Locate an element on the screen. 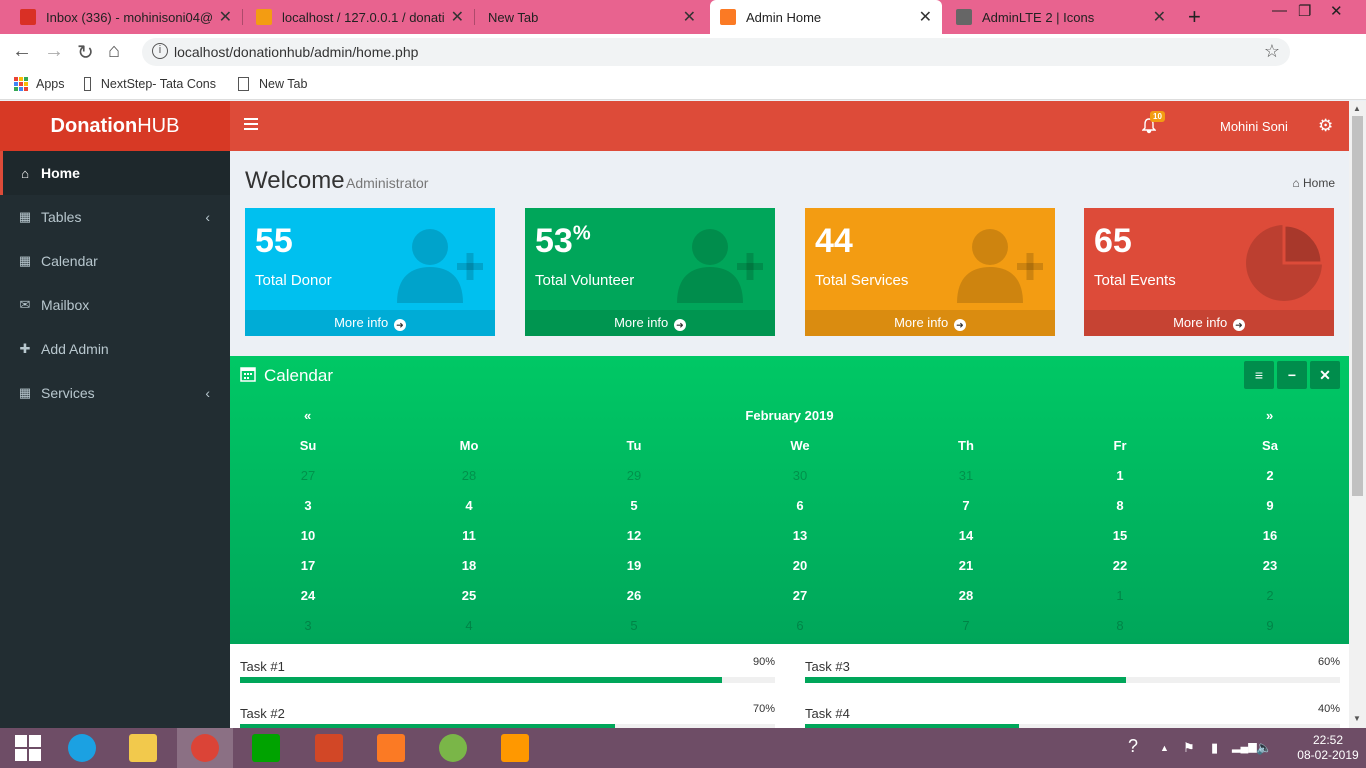 This screenshot has width=1366, height=768. calendar-day: 31 is located at coordinates (966, 475).